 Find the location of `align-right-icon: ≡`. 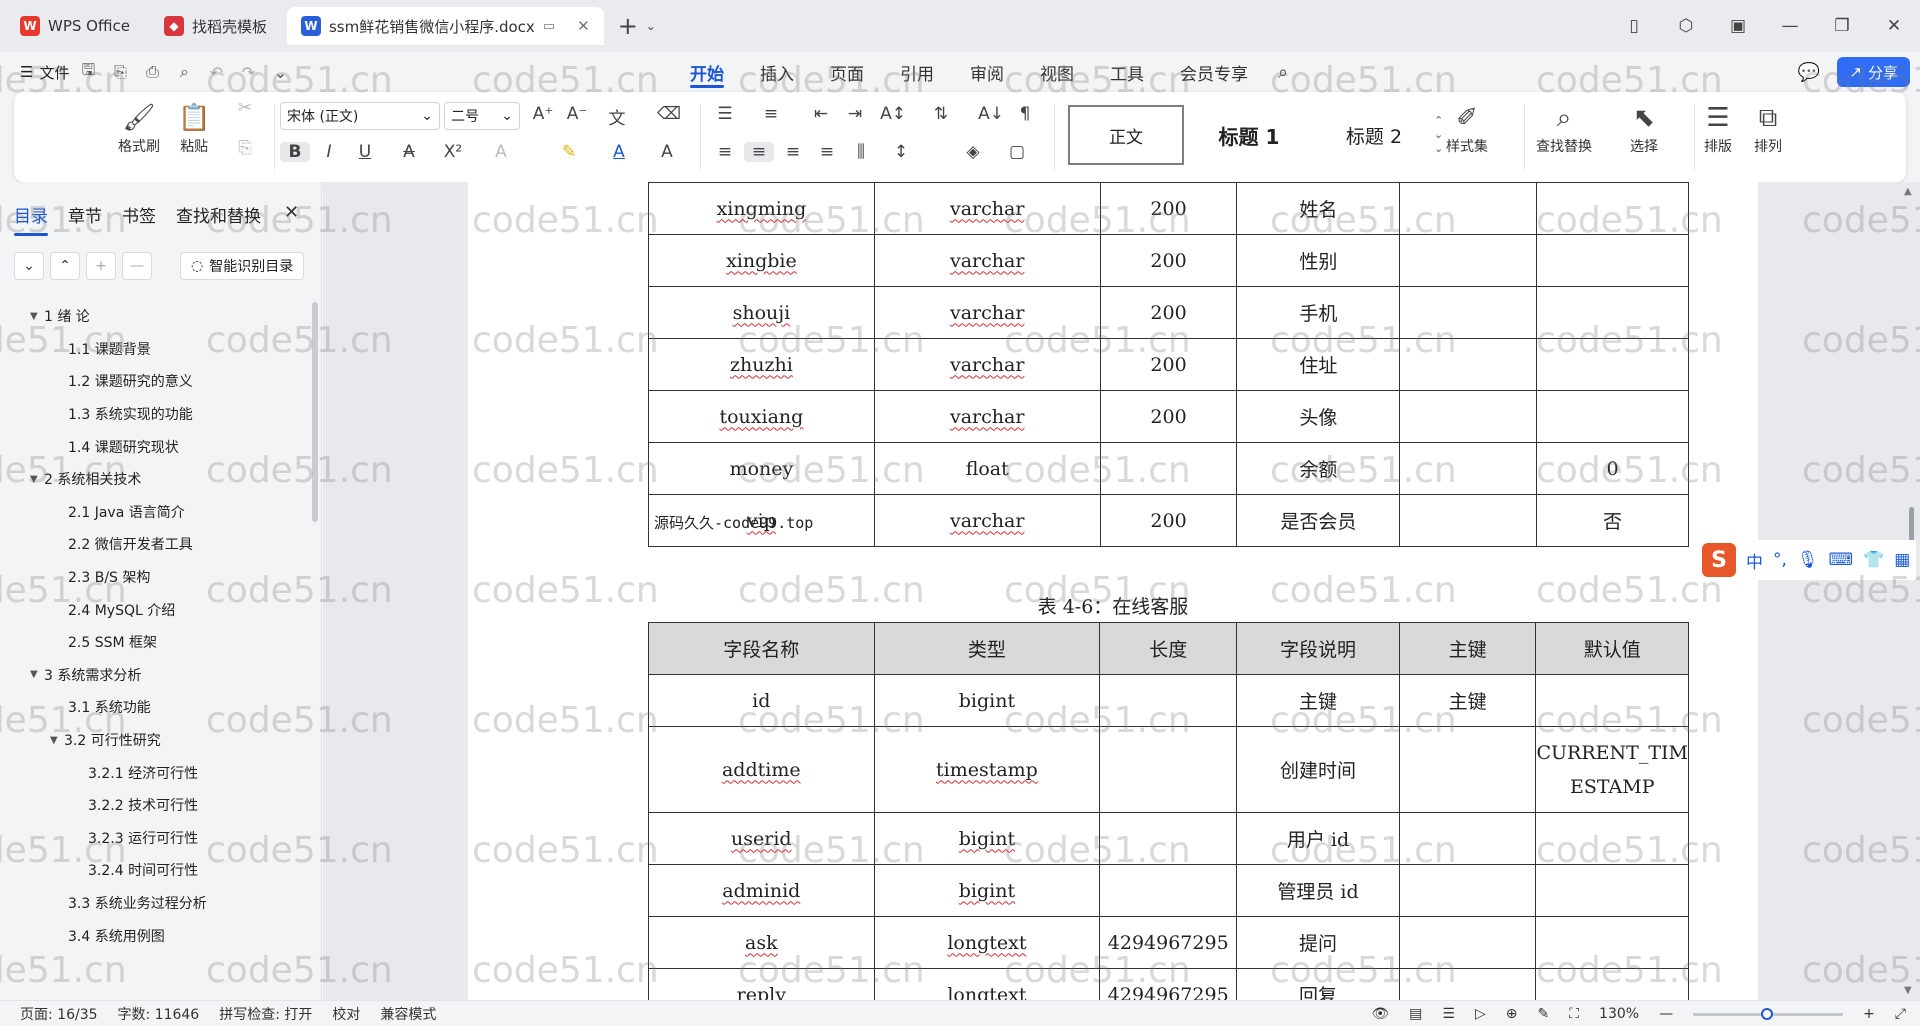

align-right-icon: ≡ is located at coordinates (793, 152).